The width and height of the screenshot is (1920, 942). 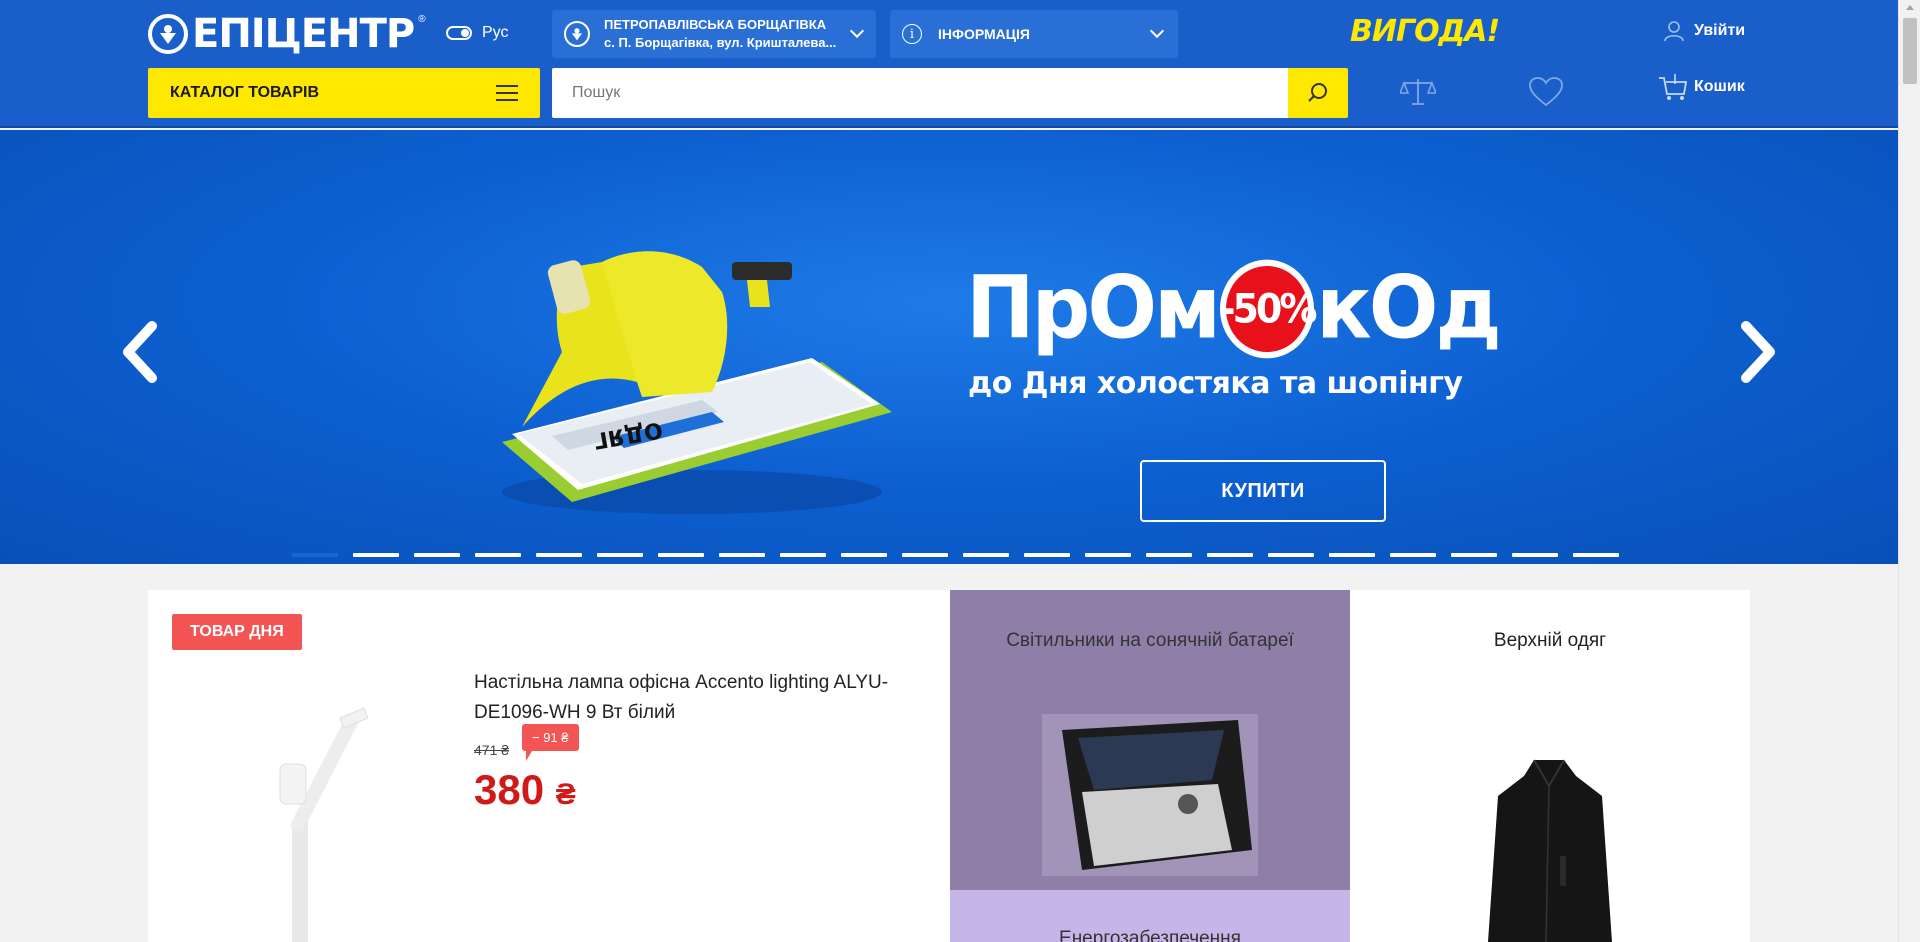 I want to click on search-button, so click(x=1318, y=93).